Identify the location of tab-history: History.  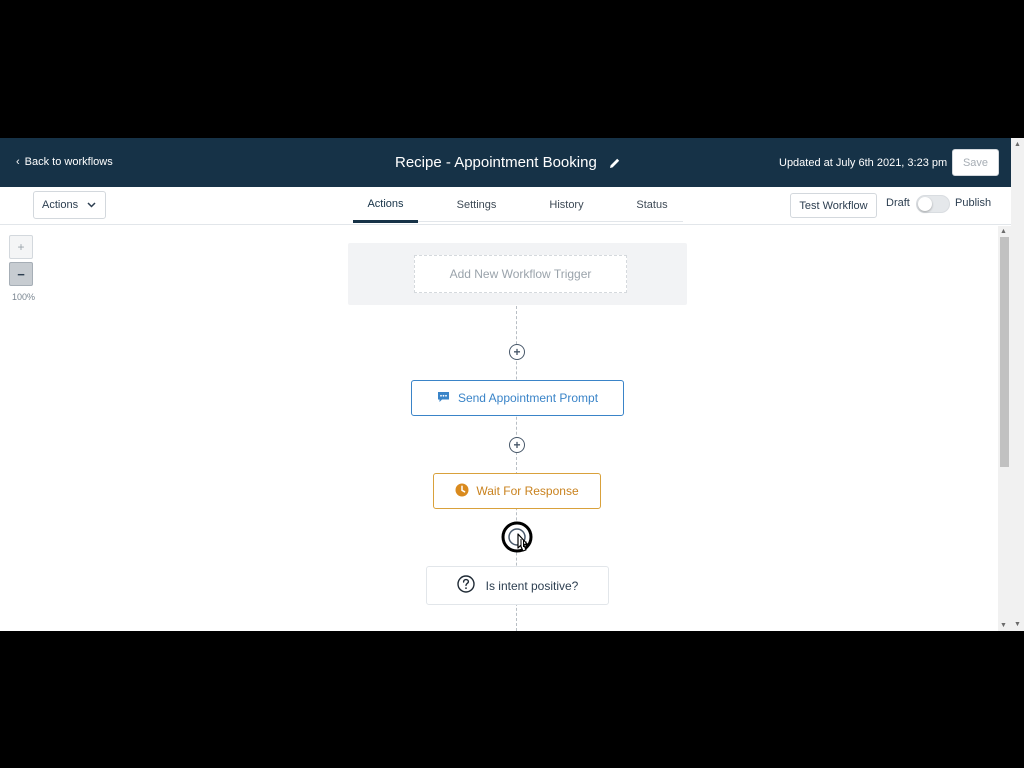
(566, 205).